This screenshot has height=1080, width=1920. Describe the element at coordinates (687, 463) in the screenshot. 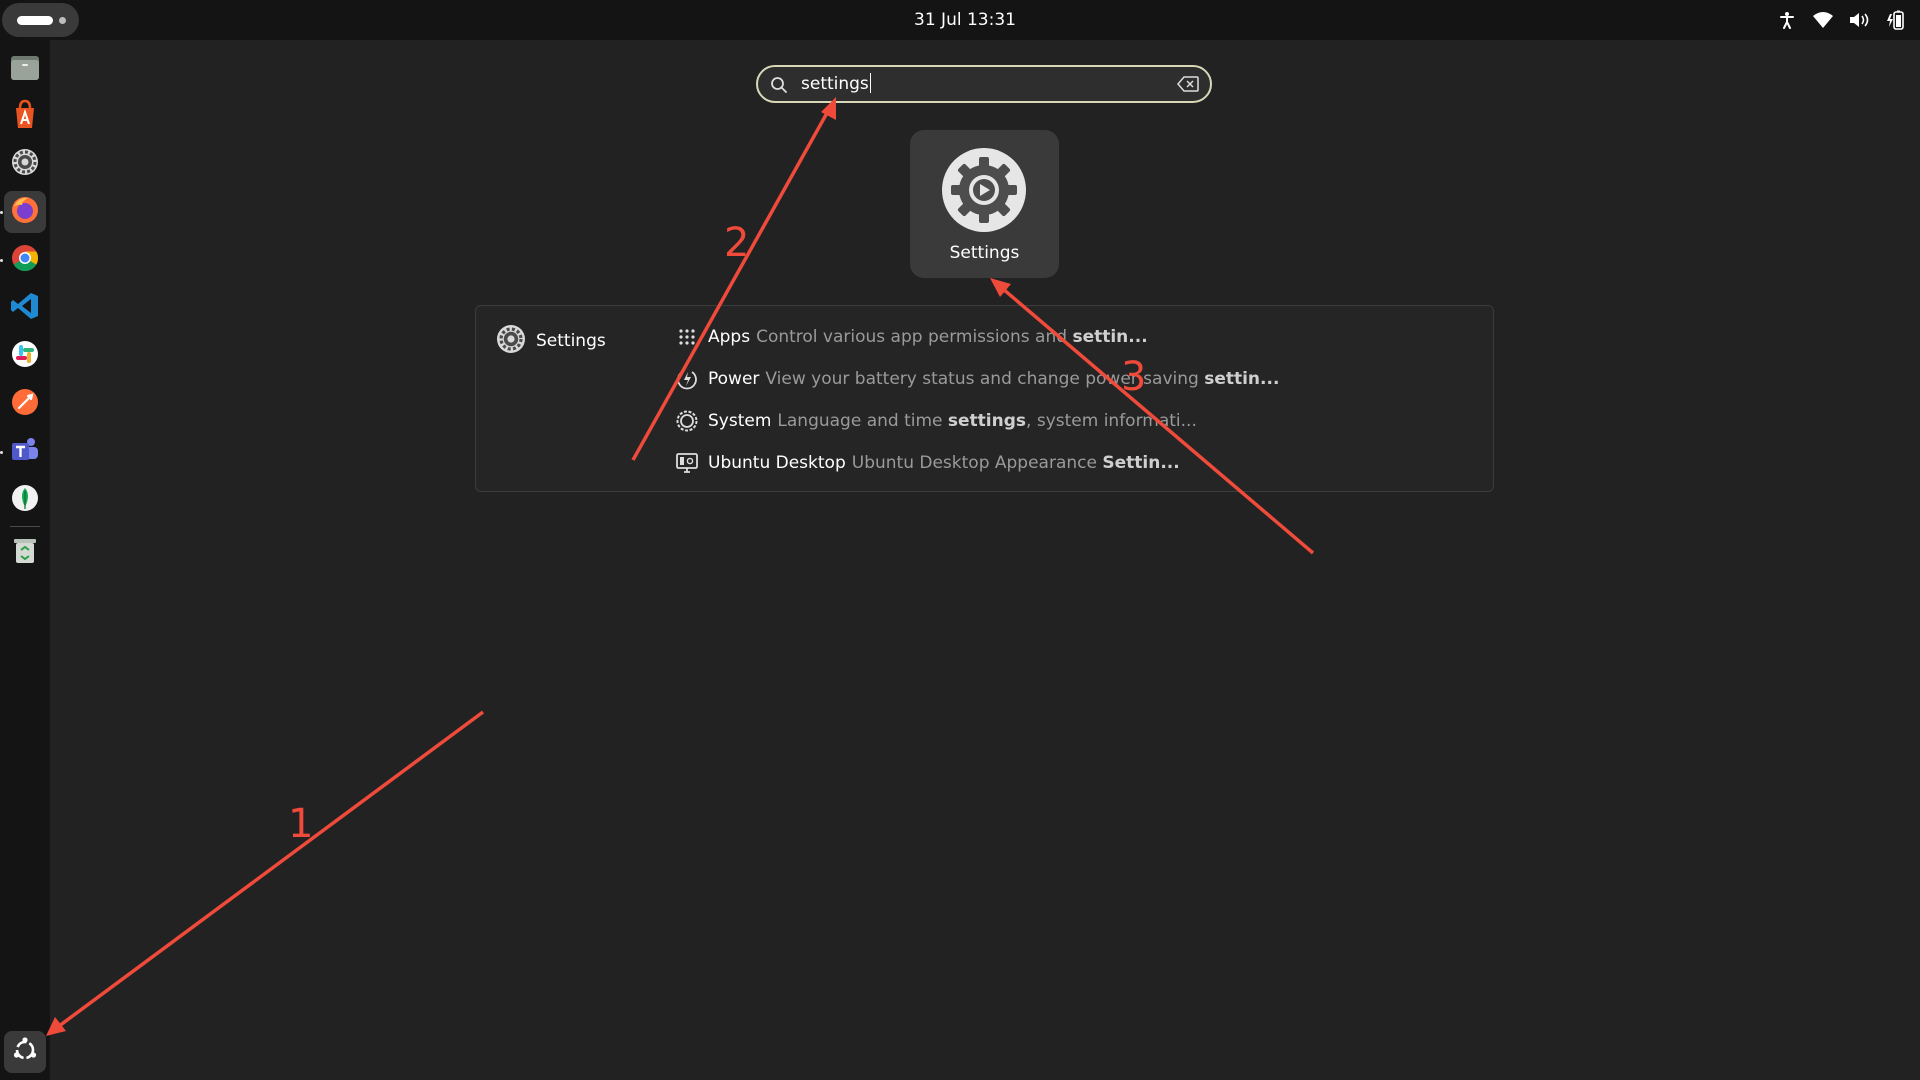

I see `desktop-icon` at that location.